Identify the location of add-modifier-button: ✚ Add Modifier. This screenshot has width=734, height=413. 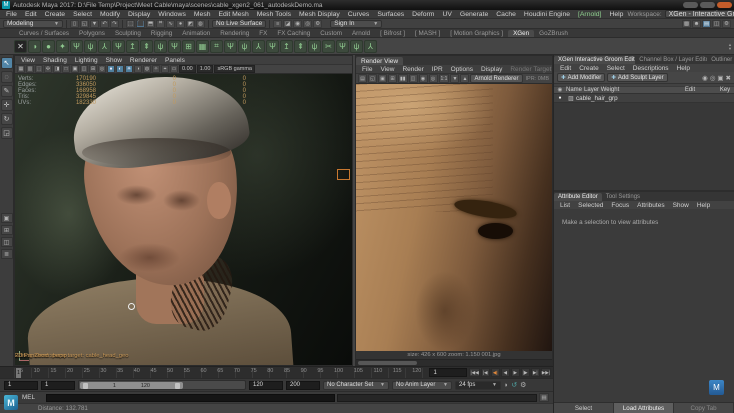
(581, 77).